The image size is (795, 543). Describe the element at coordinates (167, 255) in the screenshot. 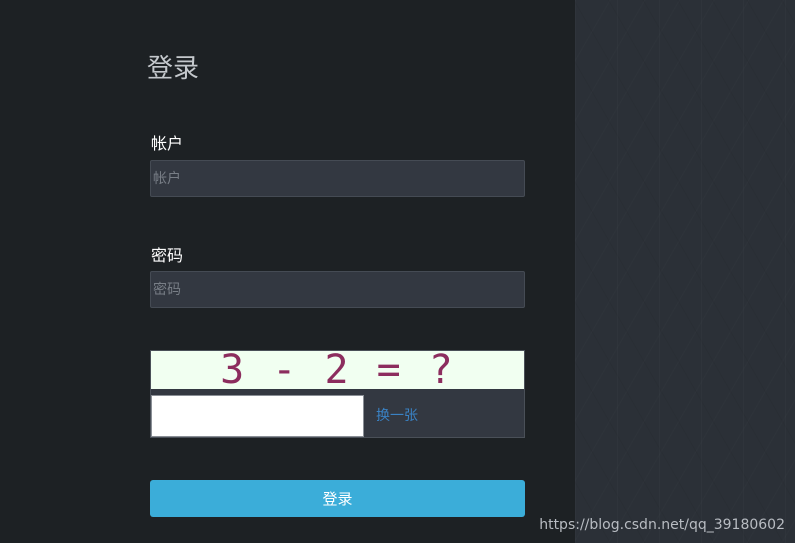

I see `password-label: 密码` at that location.